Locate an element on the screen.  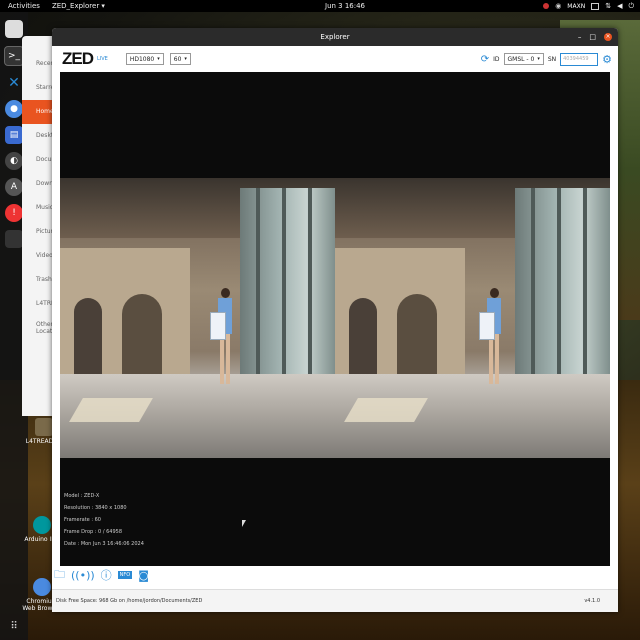
info-date: Date : Mon Jun 3 16:46:06 2024 is located at coordinates (104, 544).